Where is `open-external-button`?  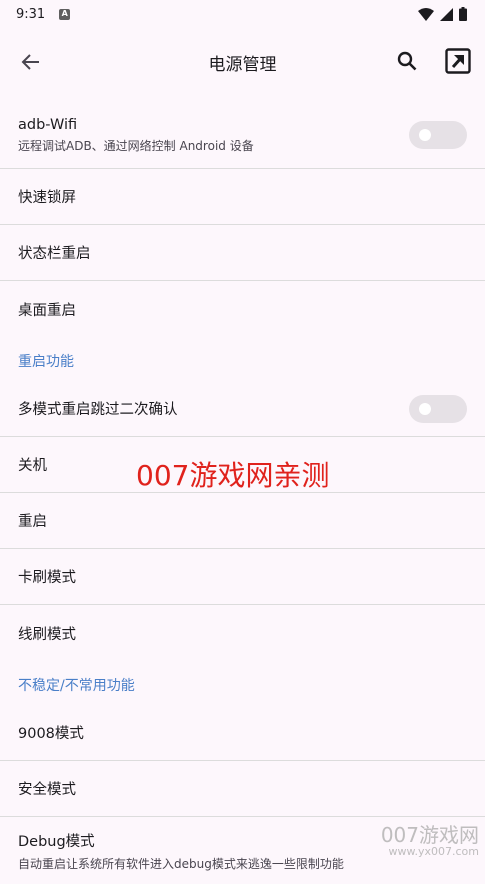 open-external-button is located at coordinates (458, 61).